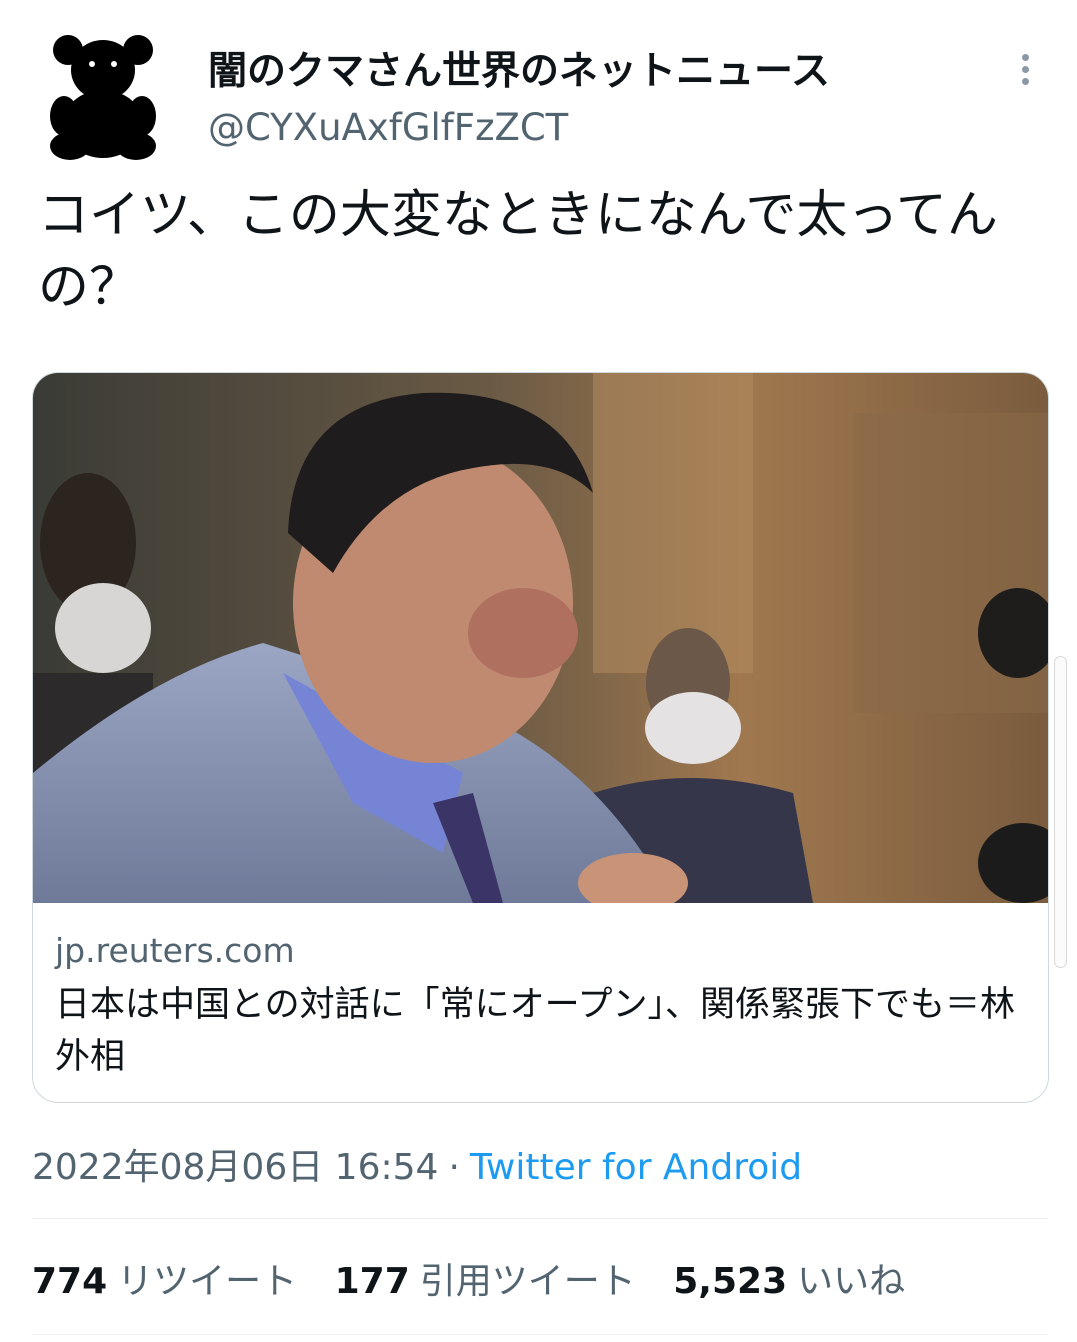  What do you see at coordinates (235, 1167) in the screenshot?
I see `tweet-timestamp: 2022年08月06日 16:54` at bounding box center [235, 1167].